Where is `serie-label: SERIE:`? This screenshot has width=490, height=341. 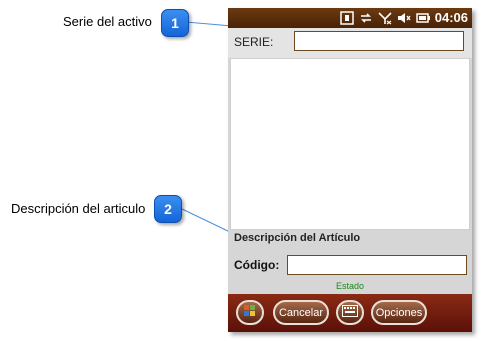 serie-label: SERIE: is located at coordinates (254, 42).